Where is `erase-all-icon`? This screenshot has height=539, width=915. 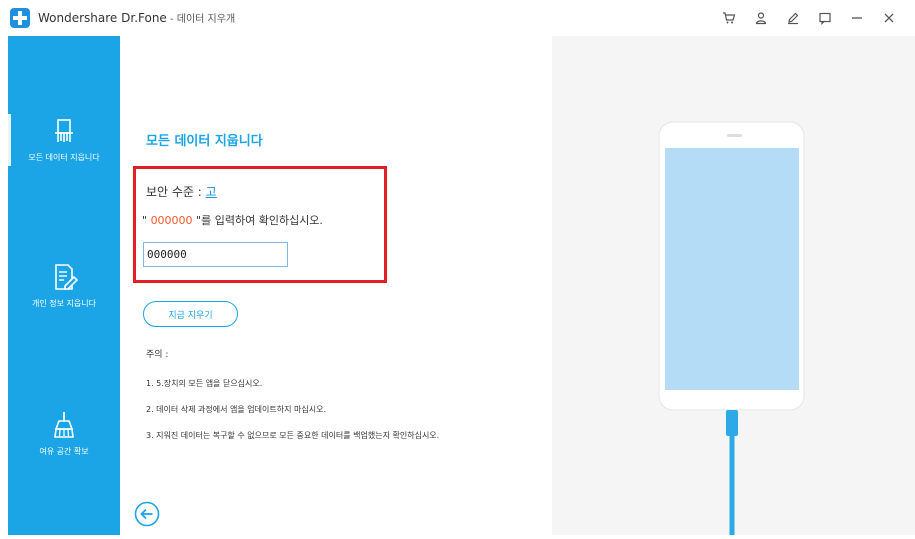
erase-all-icon is located at coordinates (64, 130).